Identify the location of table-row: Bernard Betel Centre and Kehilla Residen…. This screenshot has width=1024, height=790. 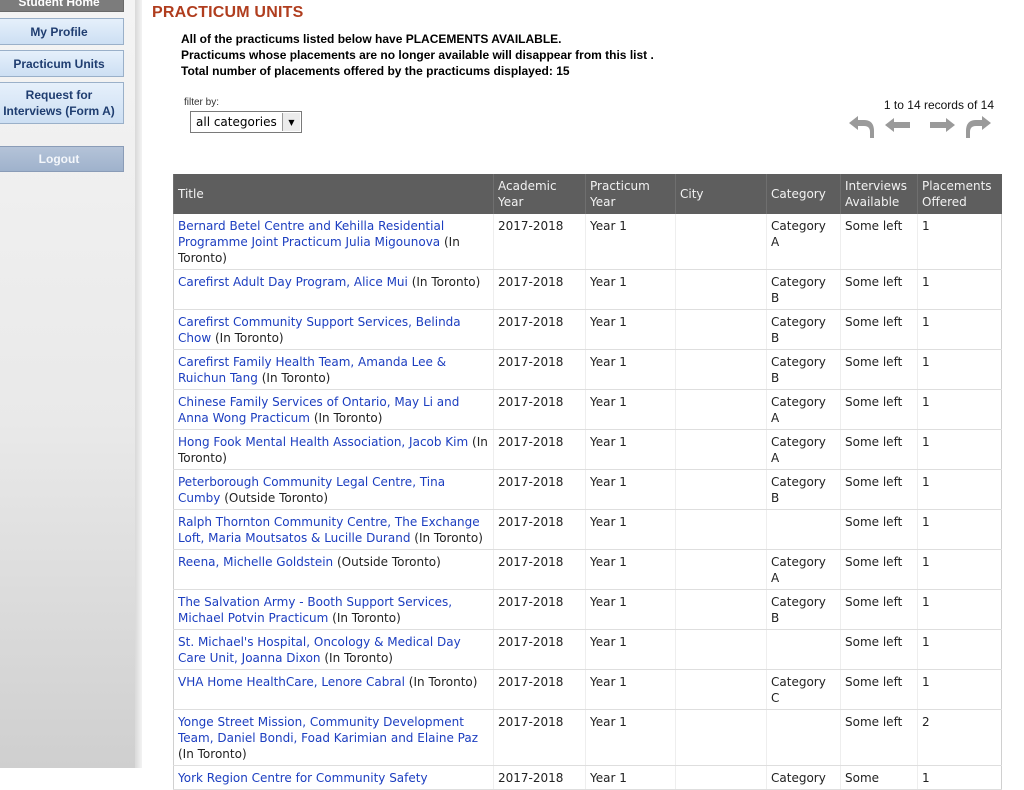
(587, 242).